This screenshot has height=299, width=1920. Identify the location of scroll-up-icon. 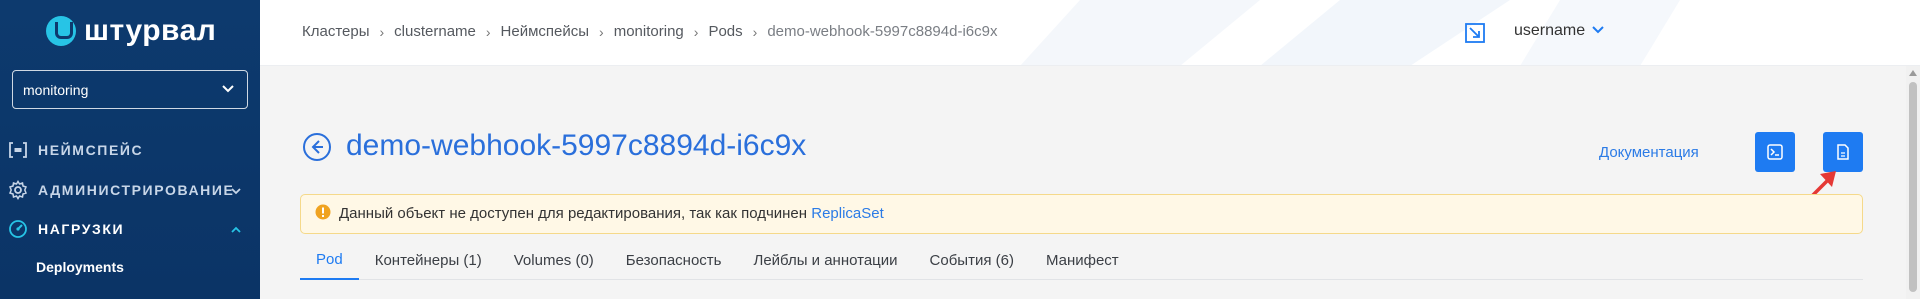
(1913, 73).